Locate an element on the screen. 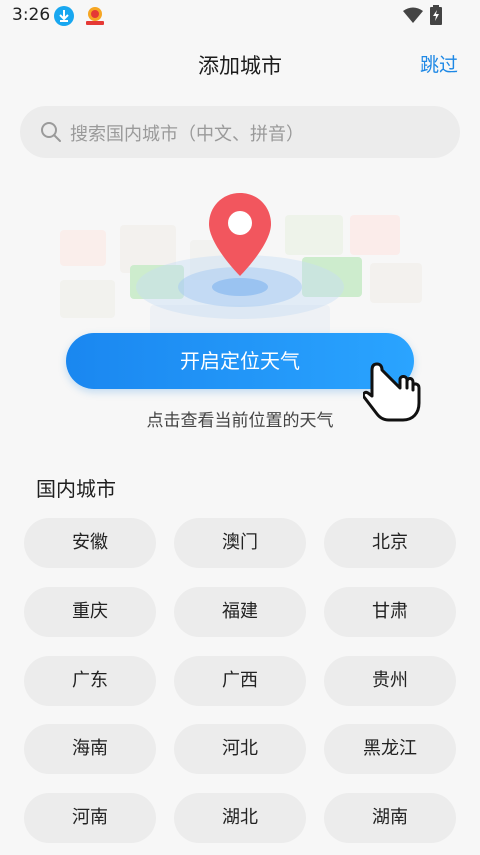  app-notification-icon is located at coordinates (95, 16).